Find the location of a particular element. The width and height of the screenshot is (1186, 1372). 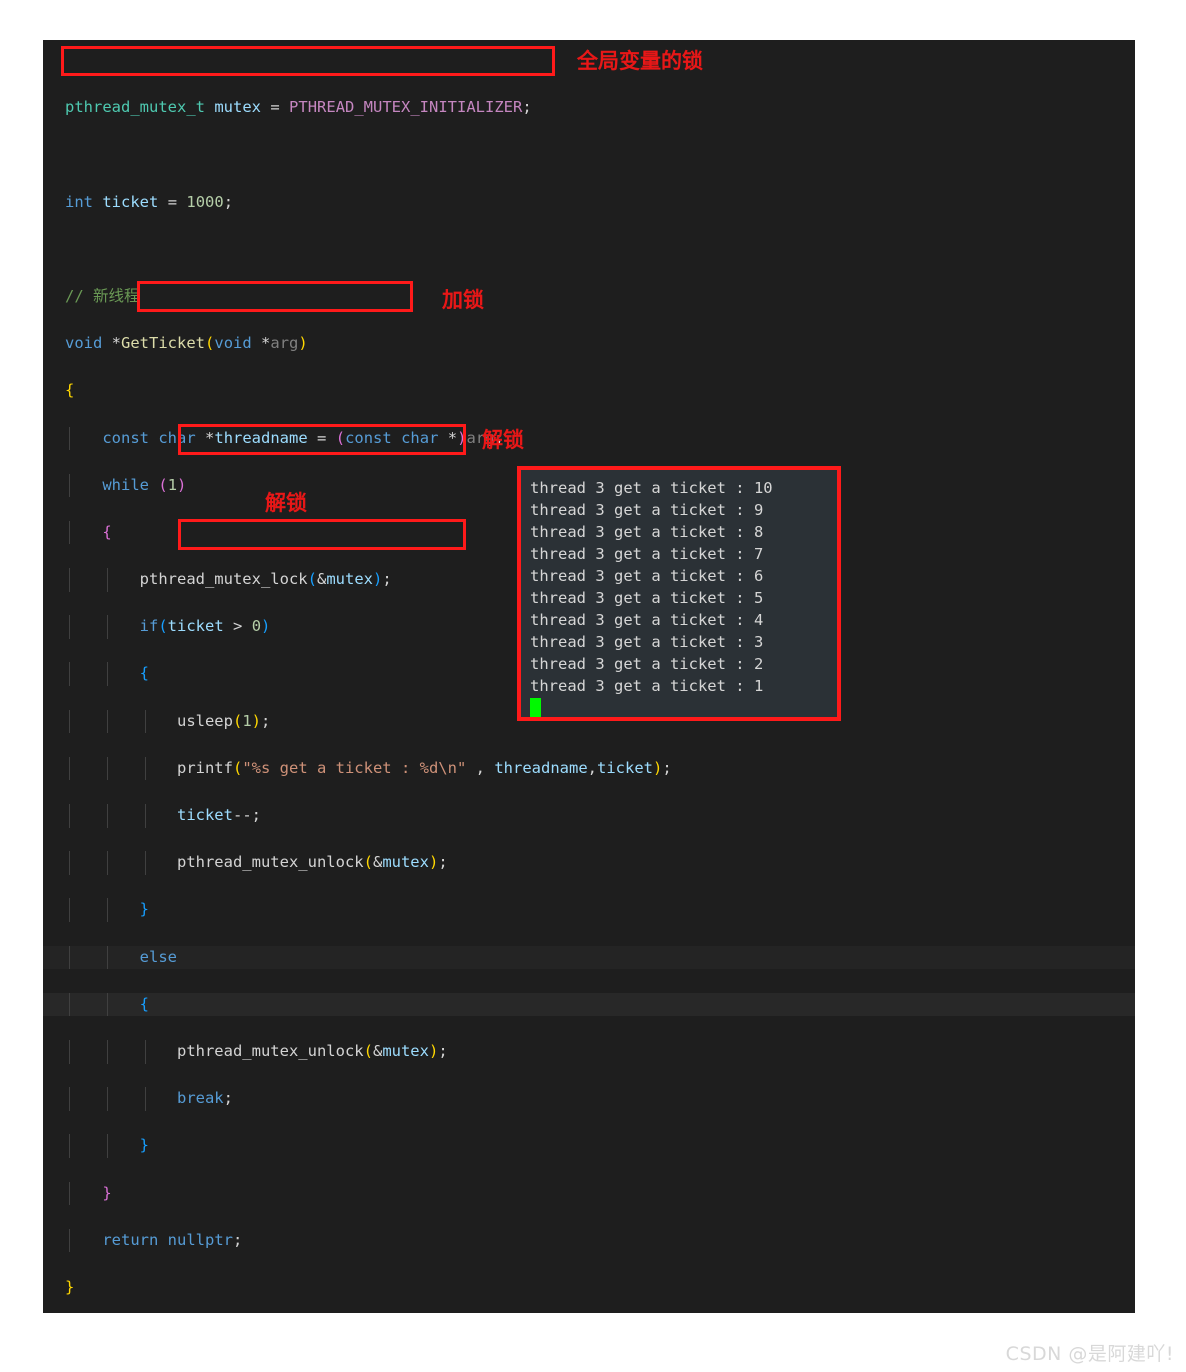

watermark: CSDN @是阿建吖! is located at coordinates (1089, 1354).